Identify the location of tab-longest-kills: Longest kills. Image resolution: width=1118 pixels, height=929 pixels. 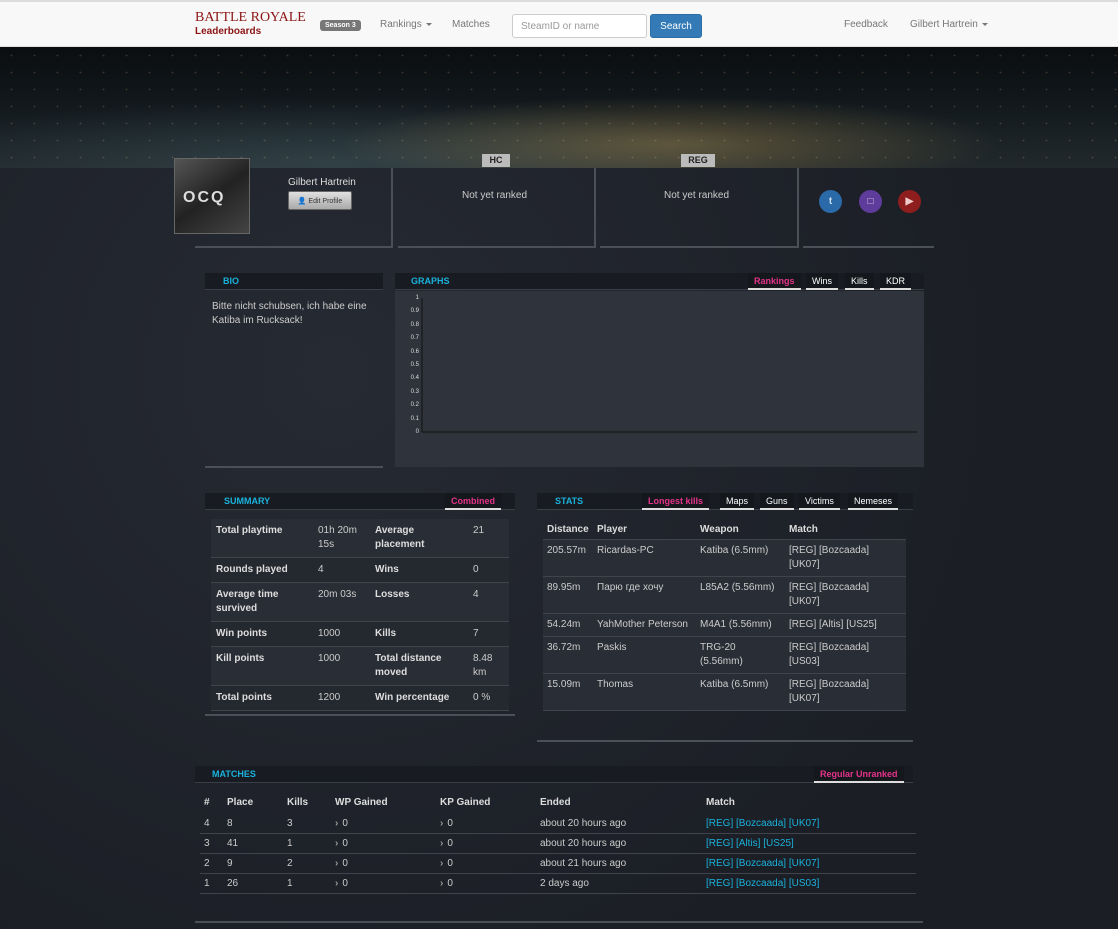
(676, 501).